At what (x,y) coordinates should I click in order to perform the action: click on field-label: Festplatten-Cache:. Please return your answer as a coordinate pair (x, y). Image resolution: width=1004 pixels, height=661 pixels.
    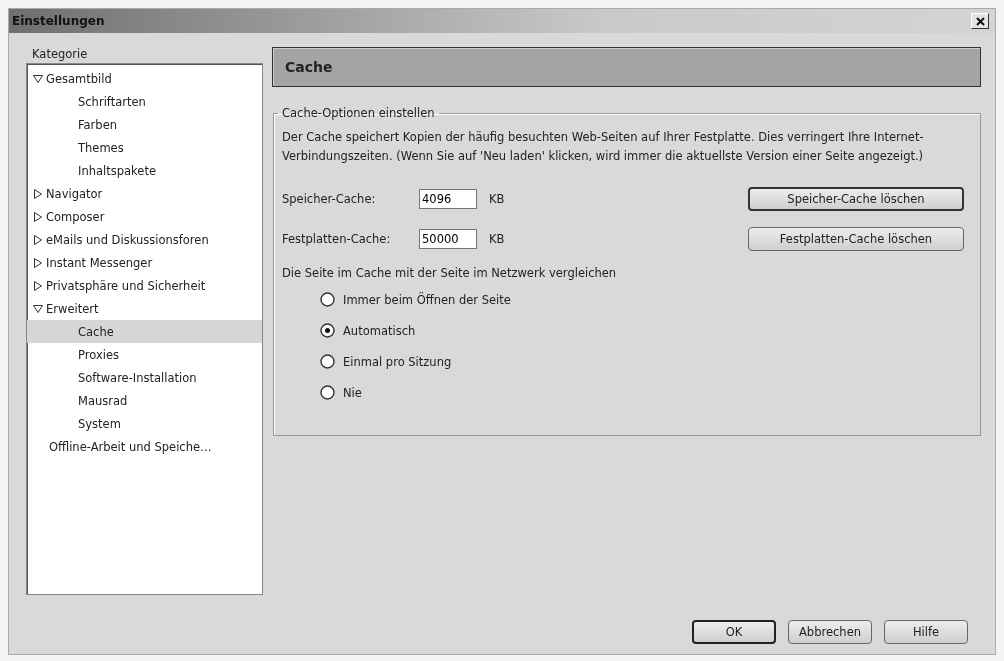
    Looking at the image, I should click on (337, 239).